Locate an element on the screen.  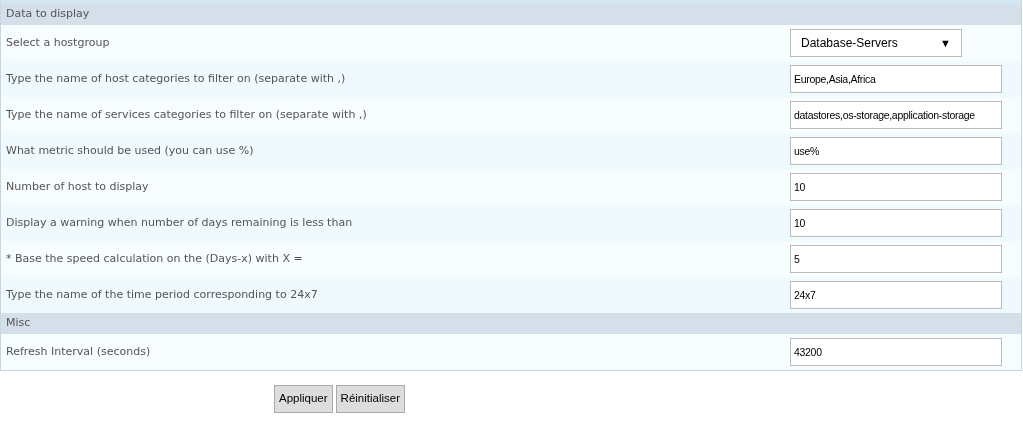
input-field: 24x7 is located at coordinates (896, 295).